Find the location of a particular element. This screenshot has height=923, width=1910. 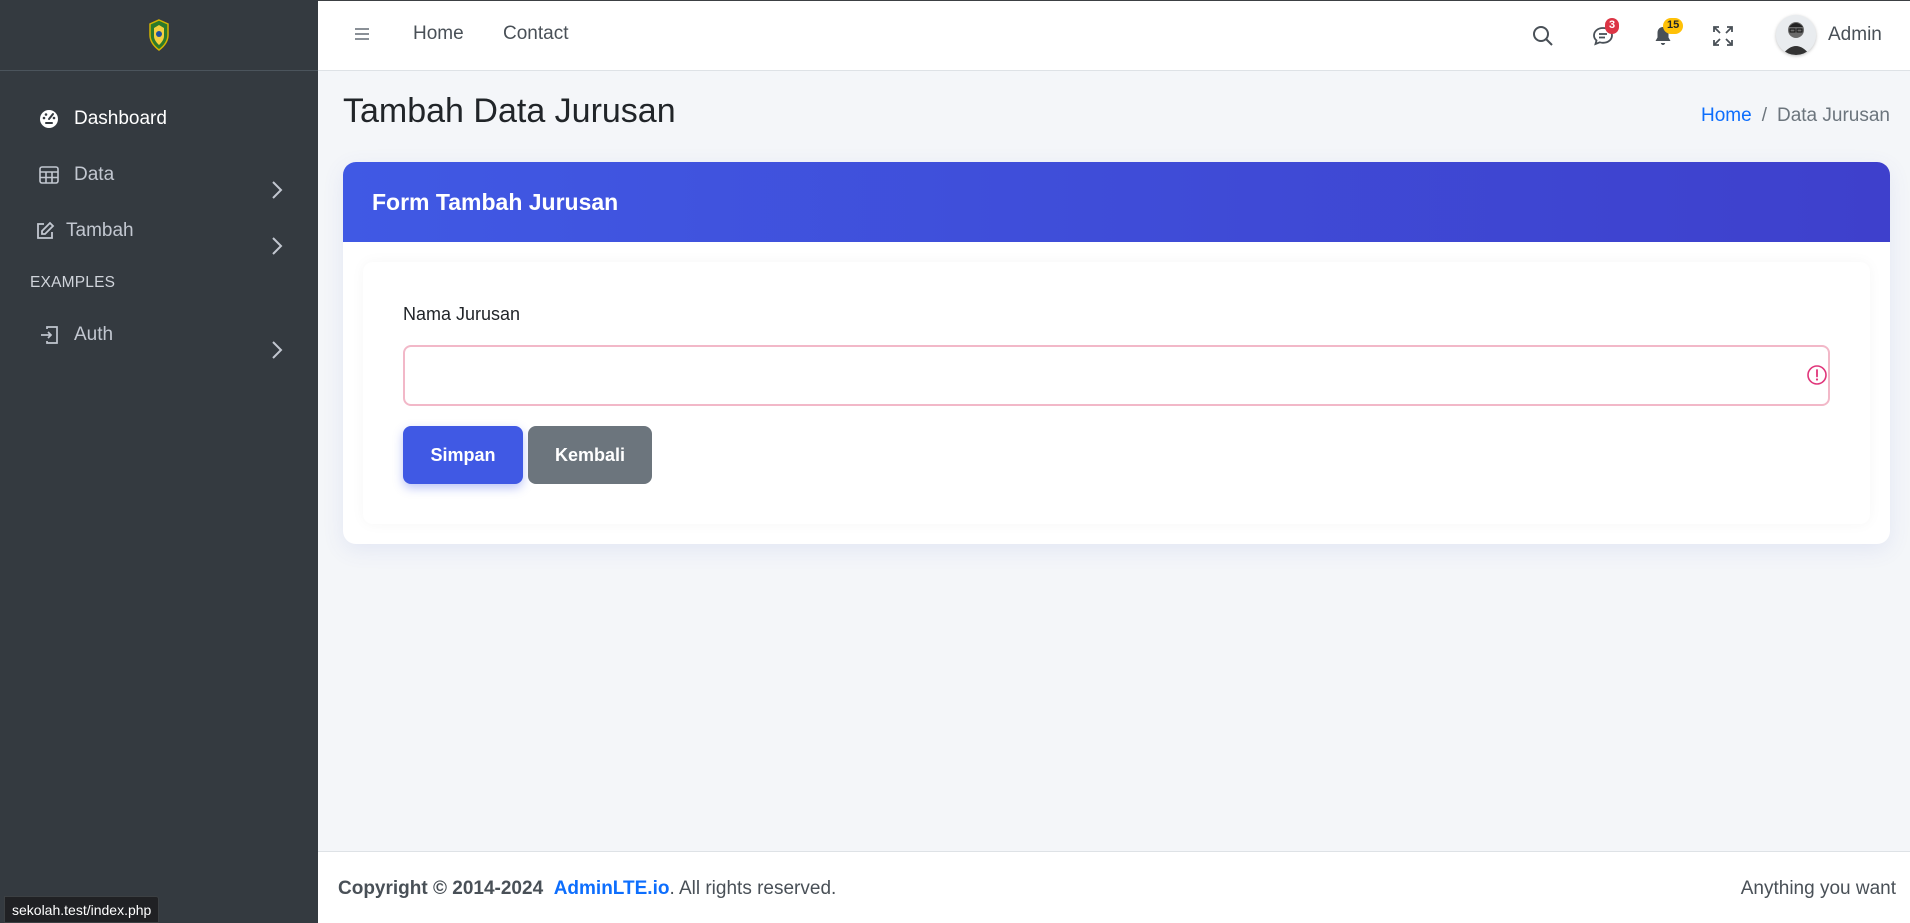

messages-icon: 3 is located at coordinates (1605, 33).